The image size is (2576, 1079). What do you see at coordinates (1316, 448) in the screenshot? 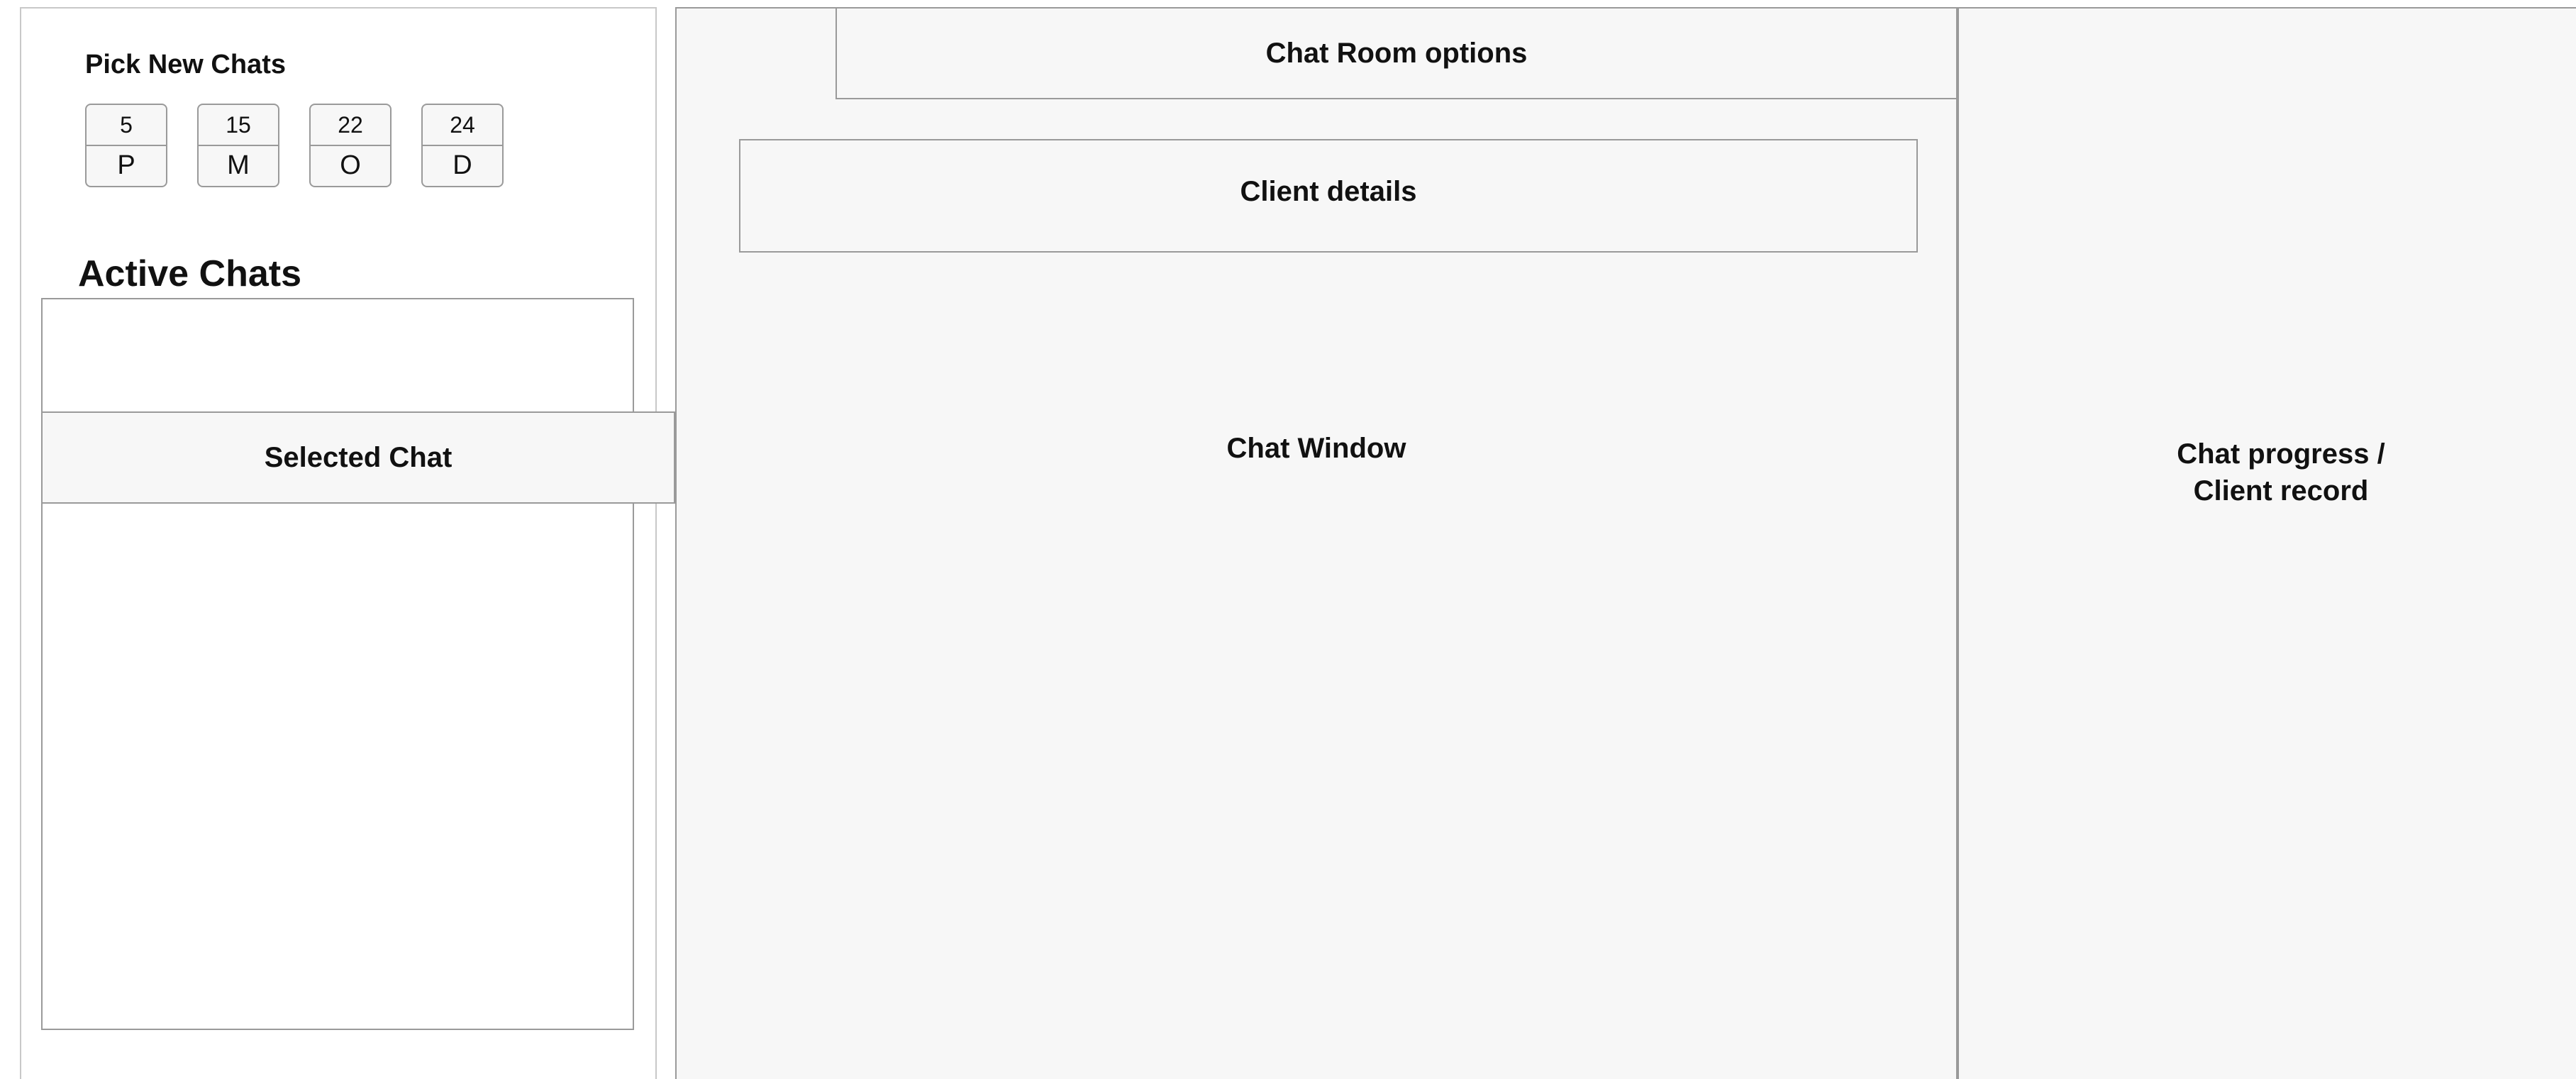
I see `chat-window-label: Chat Window` at bounding box center [1316, 448].